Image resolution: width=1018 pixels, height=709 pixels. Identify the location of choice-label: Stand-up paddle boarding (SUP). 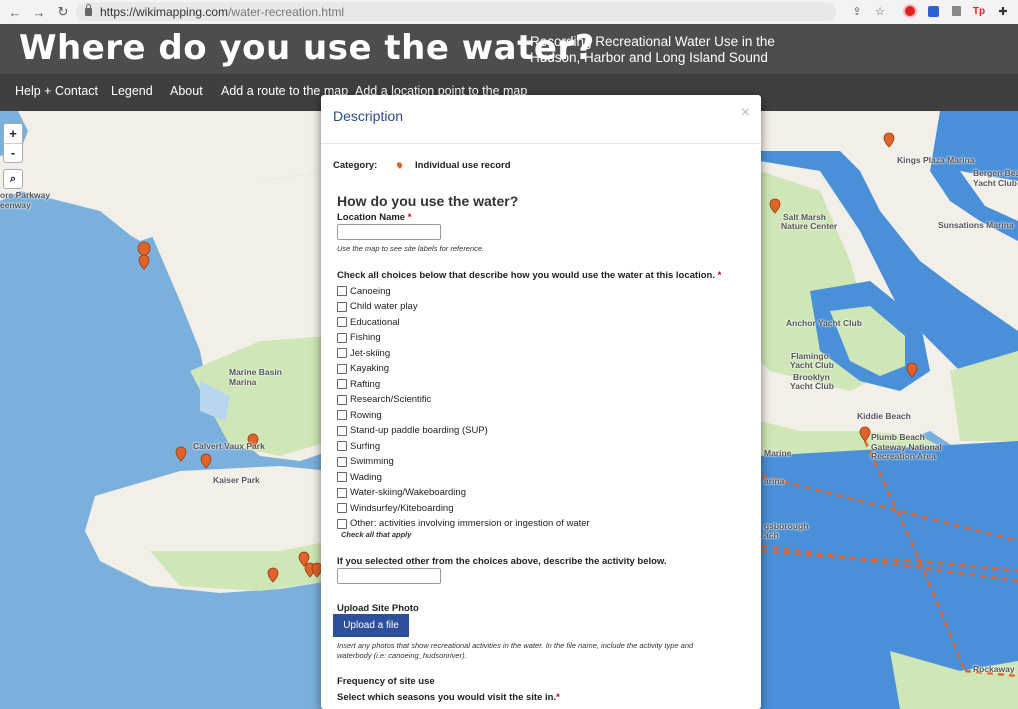
(419, 430).